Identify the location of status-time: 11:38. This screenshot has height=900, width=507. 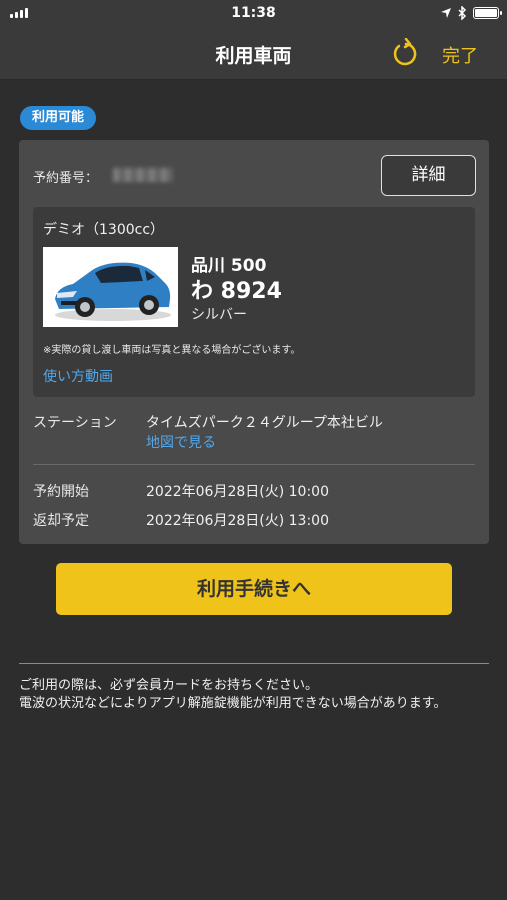
(253, 13).